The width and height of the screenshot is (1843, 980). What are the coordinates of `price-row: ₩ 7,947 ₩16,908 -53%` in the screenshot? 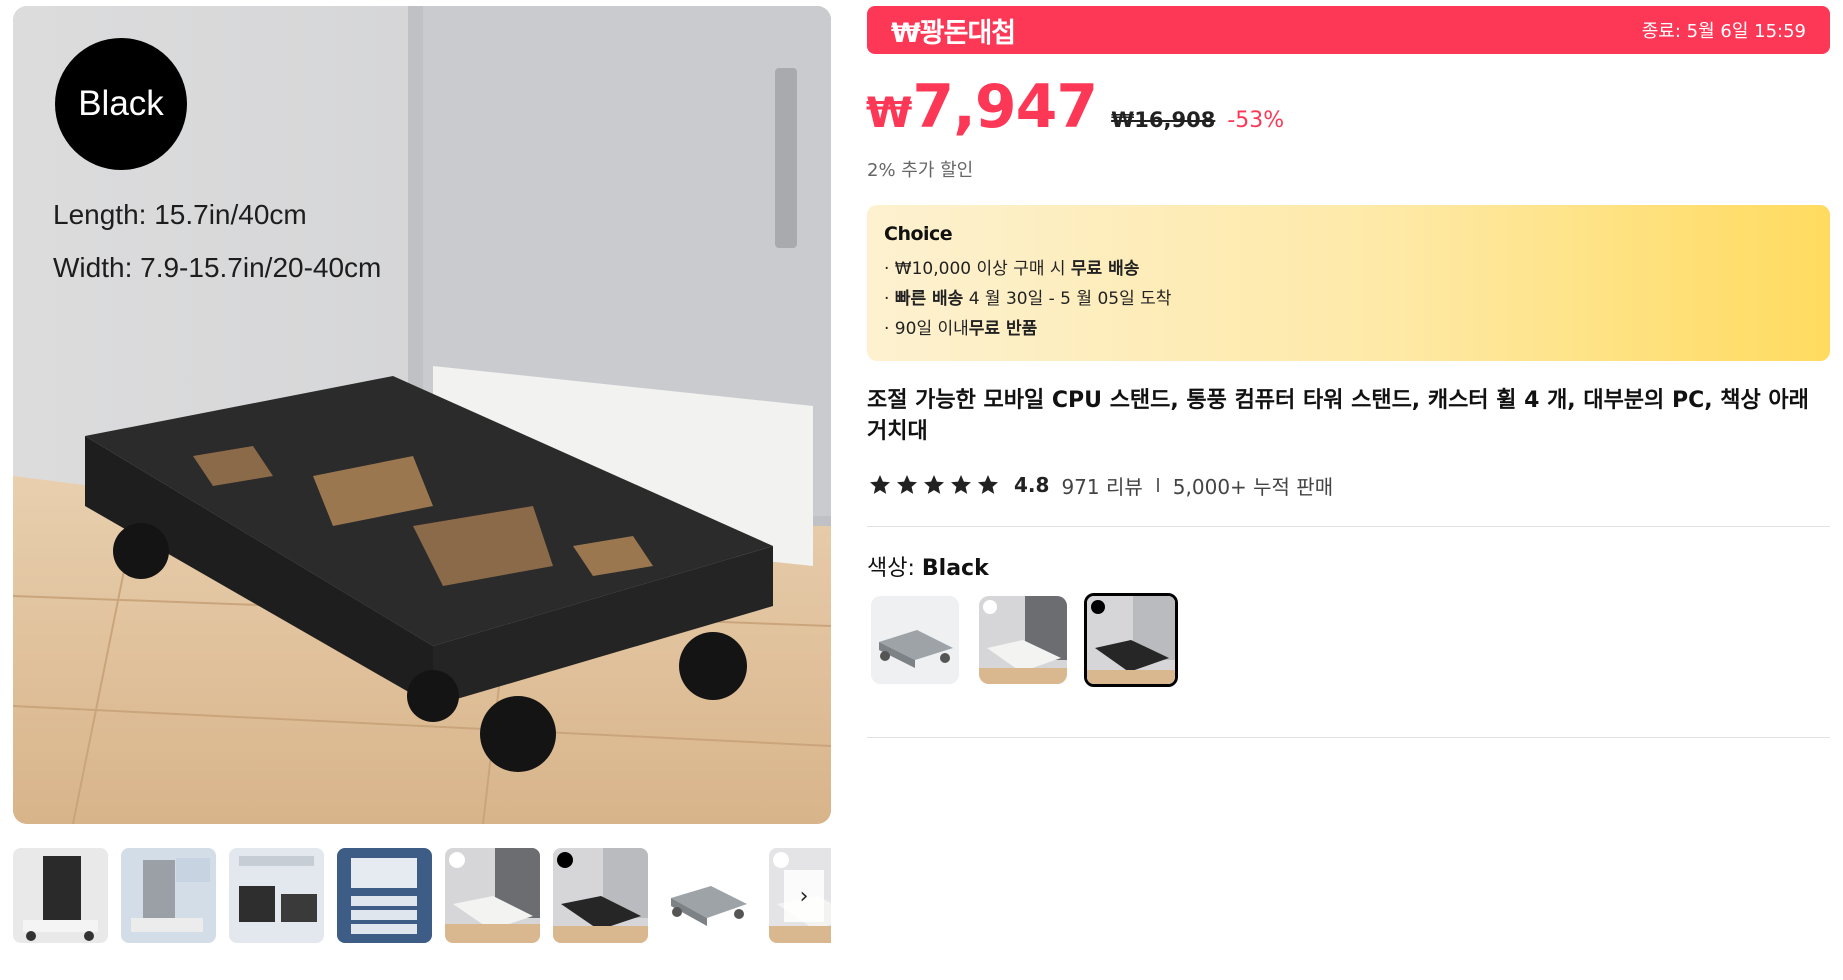 It's located at (1075, 110).